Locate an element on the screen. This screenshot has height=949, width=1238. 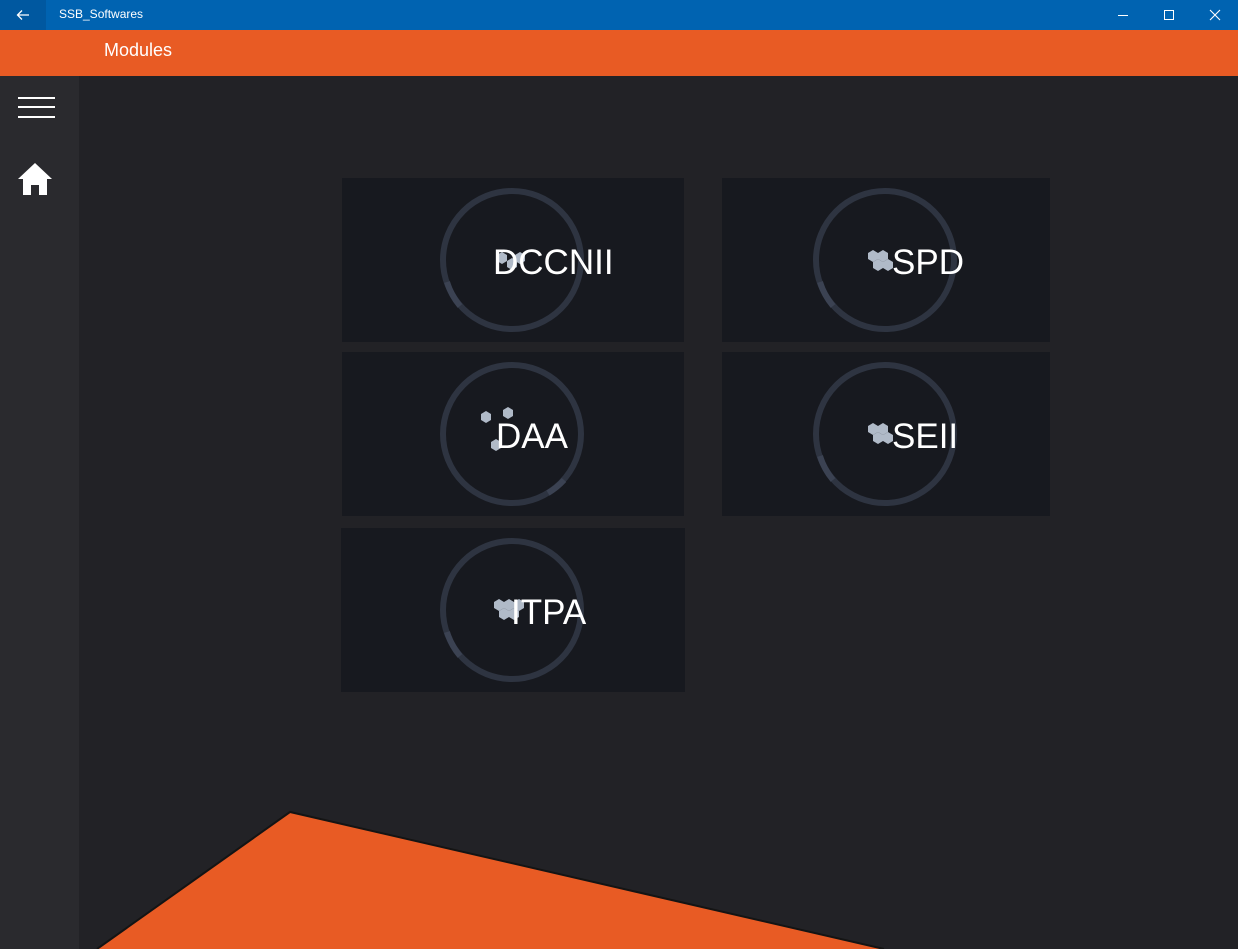
module-tile-itpa: ITPA is located at coordinates (513, 610).